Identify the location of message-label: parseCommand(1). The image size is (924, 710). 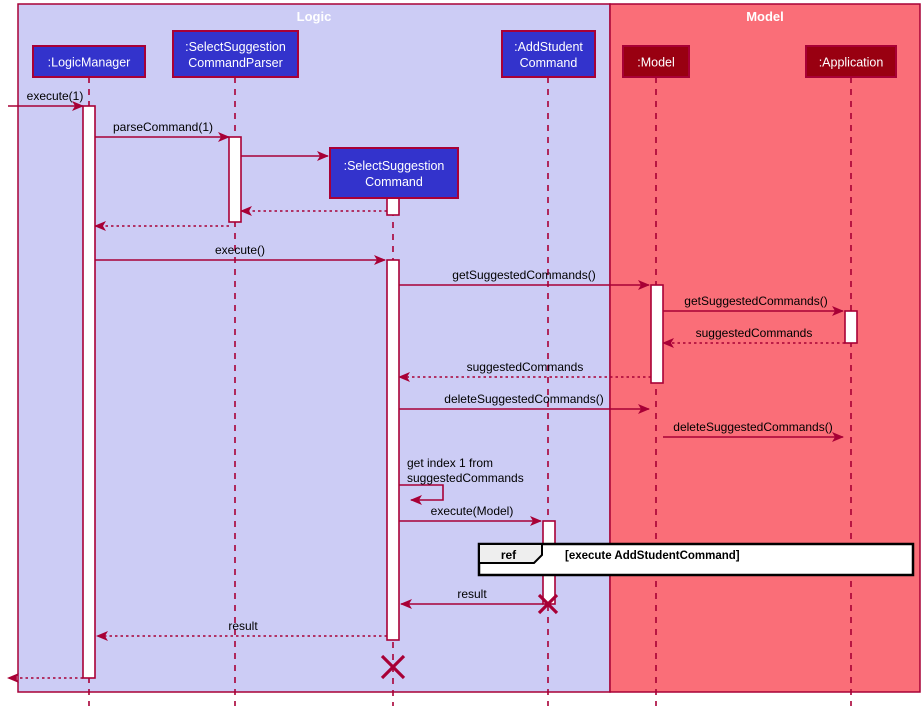
(163, 127).